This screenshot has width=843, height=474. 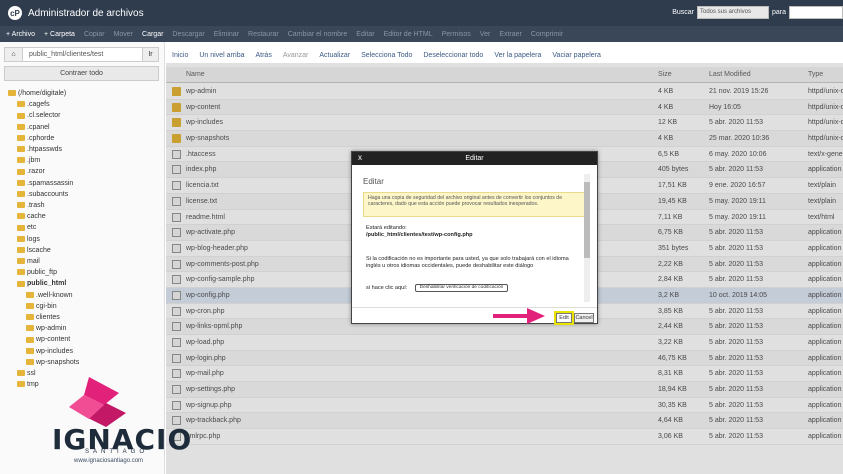 I want to click on nav-action-0: Inicio, so click(x=180, y=55).